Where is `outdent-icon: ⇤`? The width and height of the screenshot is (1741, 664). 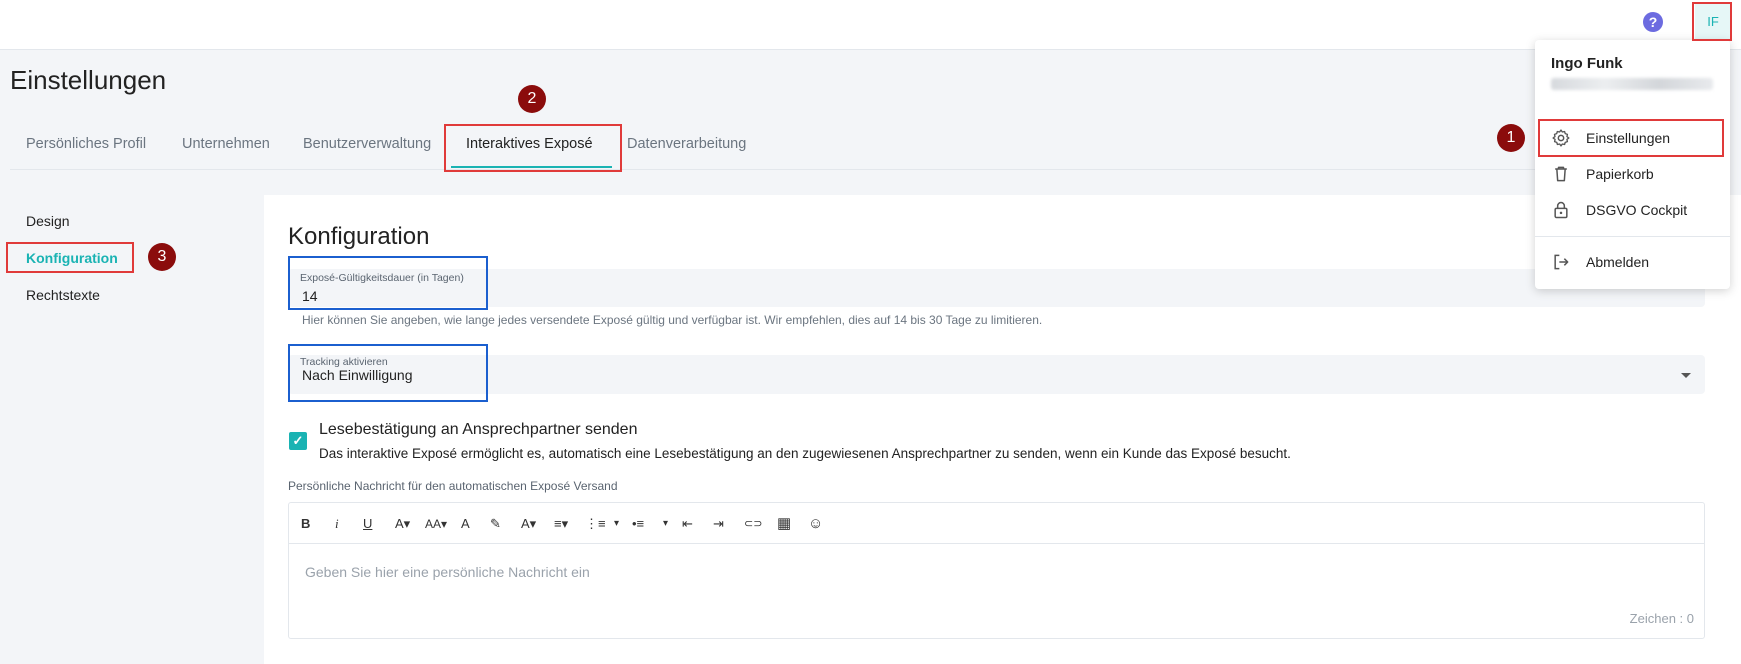 outdent-icon: ⇤ is located at coordinates (687, 524).